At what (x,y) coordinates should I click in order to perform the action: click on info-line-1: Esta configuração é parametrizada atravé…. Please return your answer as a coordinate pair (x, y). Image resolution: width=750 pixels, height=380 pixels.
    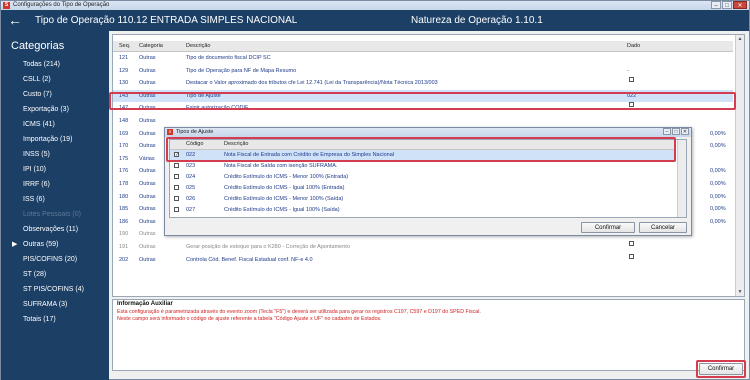
    Looking at the image, I should click on (299, 312).